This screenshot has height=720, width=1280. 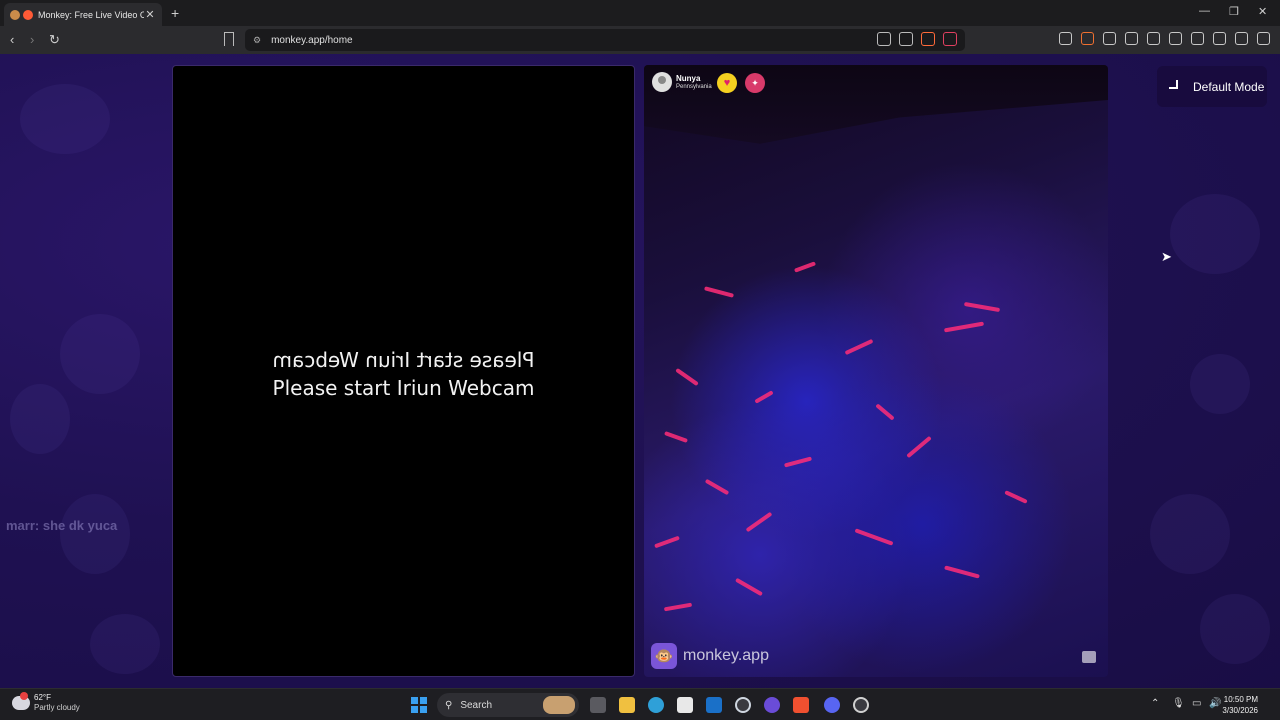 I want to click on search-label: Search, so click(x=476, y=705).